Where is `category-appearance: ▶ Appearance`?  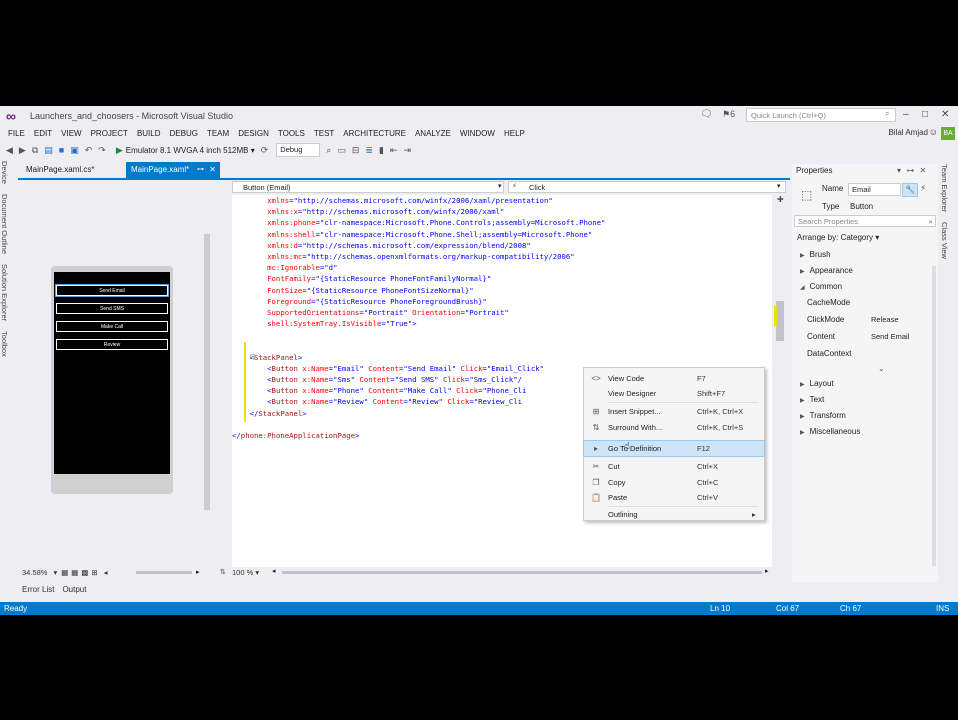
category-appearance: ▶ Appearance is located at coordinates (826, 270).